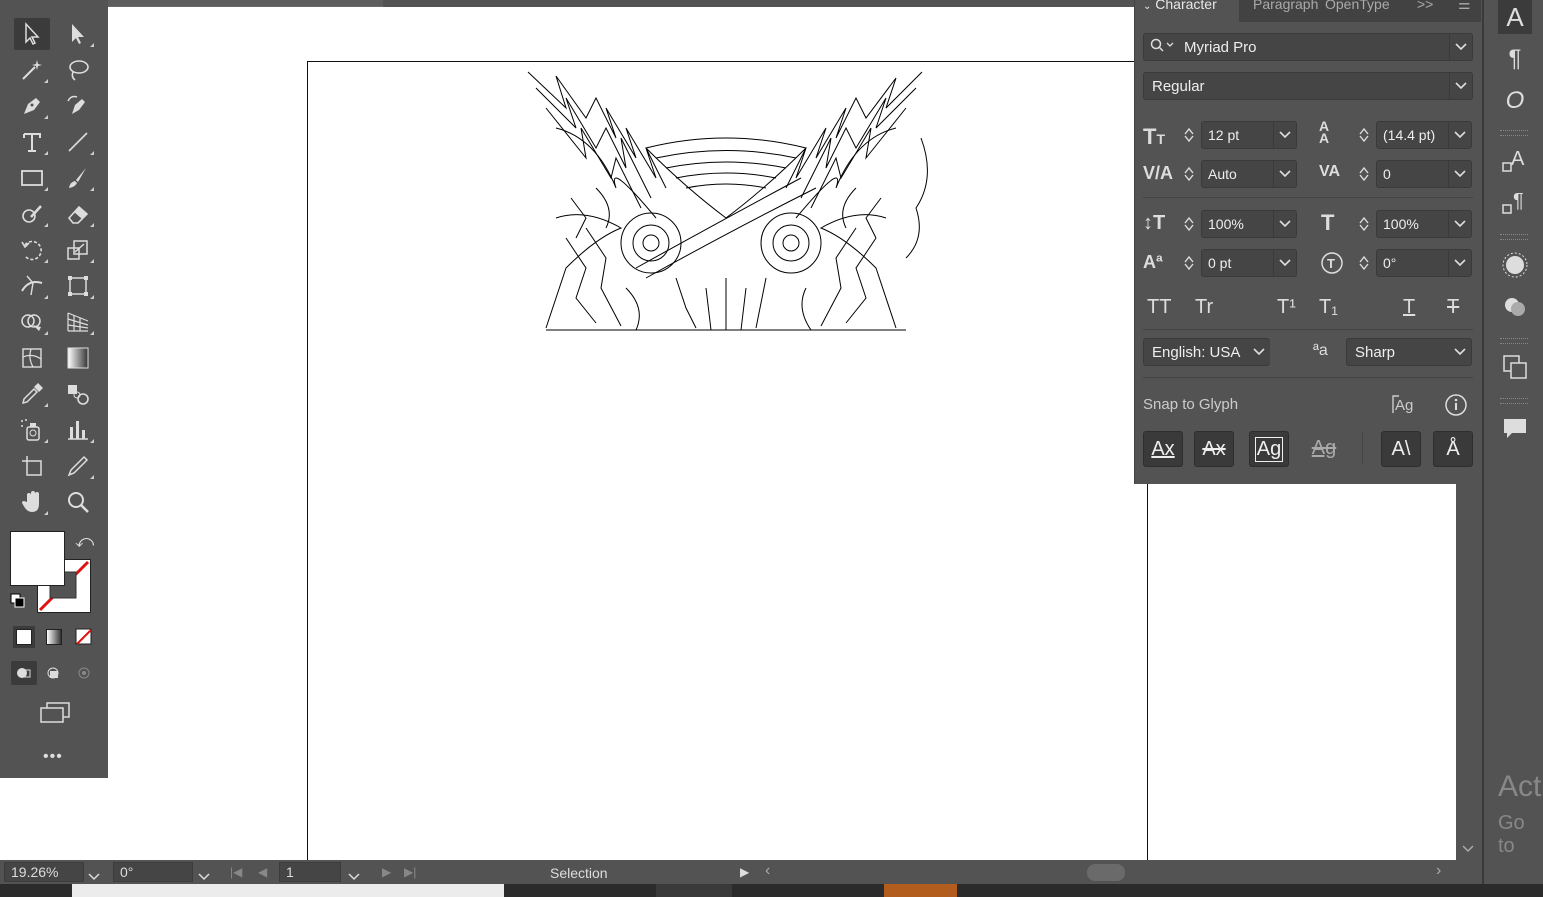  Describe the element at coordinates (1515, 367) in the screenshot. I see `layers-icon` at that location.